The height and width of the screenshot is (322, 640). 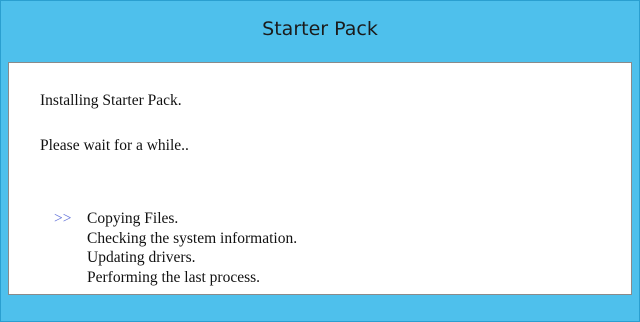 I want to click on wait-message: Please wait for a while.., so click(x=114, y=145).